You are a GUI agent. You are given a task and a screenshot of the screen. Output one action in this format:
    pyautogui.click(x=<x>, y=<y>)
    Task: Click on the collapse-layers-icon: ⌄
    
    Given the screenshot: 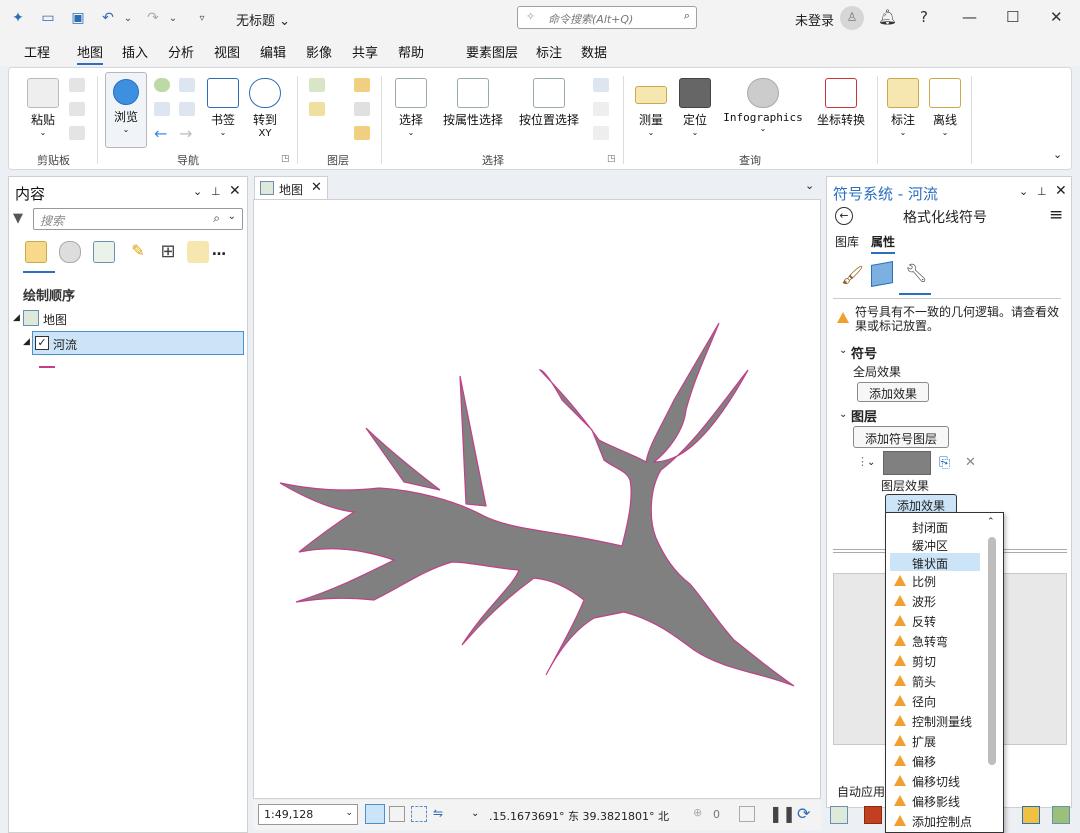 What is the action you would take?
    pyautogui.click(x=843, y=414)
    